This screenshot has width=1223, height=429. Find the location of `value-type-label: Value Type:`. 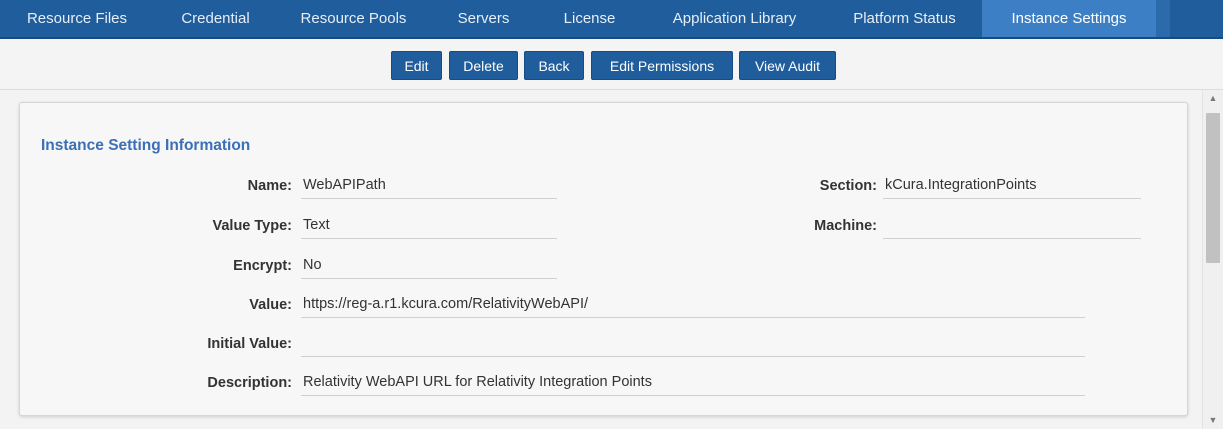

value-type-label: Value Type: is located at coordinates (252, 226).